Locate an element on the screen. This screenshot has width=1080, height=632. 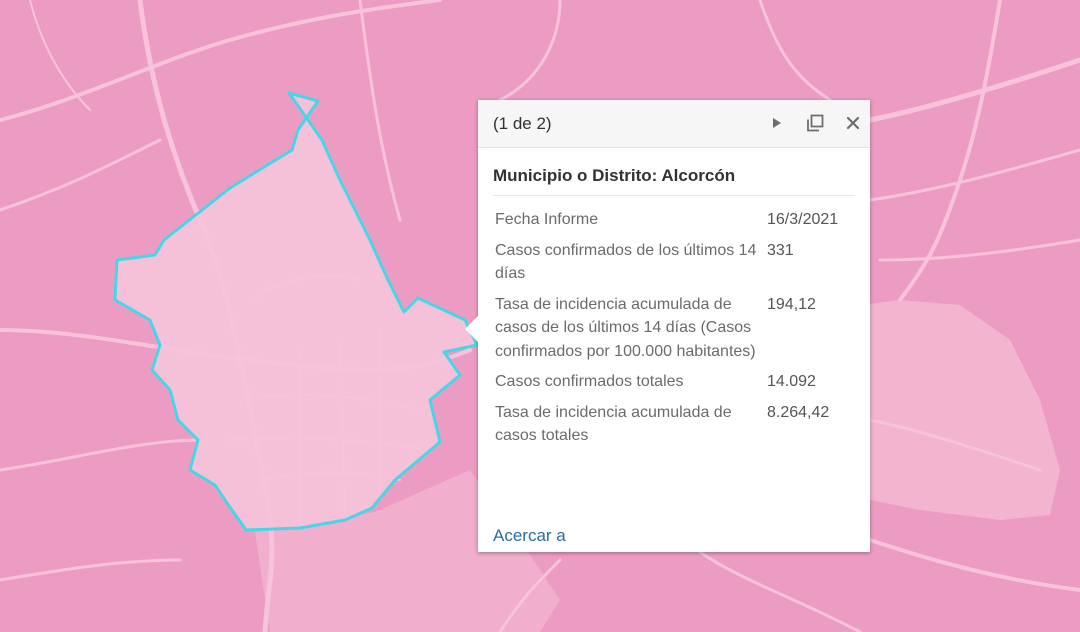
popup-header: (1 de 2) is located at coordinates (674, 124).